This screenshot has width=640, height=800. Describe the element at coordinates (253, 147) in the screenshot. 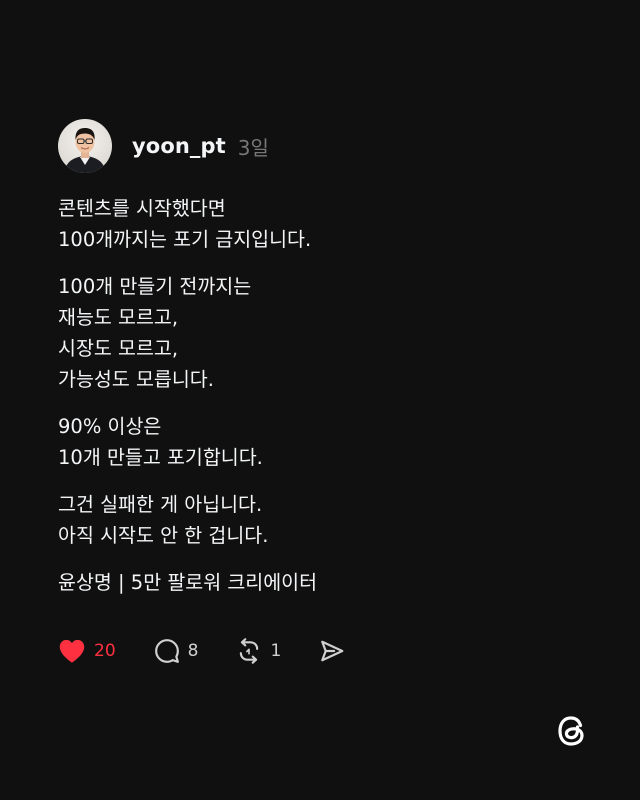

I see `post-time: 3일` at that location.